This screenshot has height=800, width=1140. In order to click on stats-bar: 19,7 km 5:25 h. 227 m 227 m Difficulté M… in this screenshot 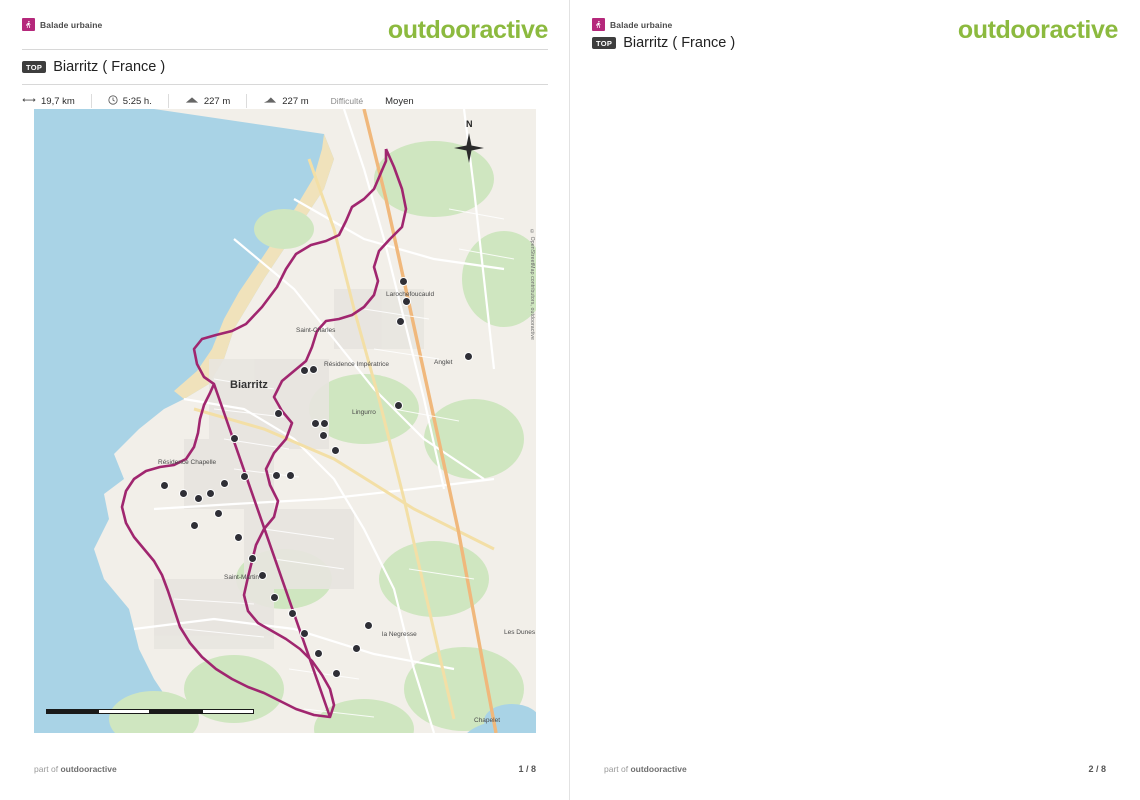, I will do `click(285, 101)`.